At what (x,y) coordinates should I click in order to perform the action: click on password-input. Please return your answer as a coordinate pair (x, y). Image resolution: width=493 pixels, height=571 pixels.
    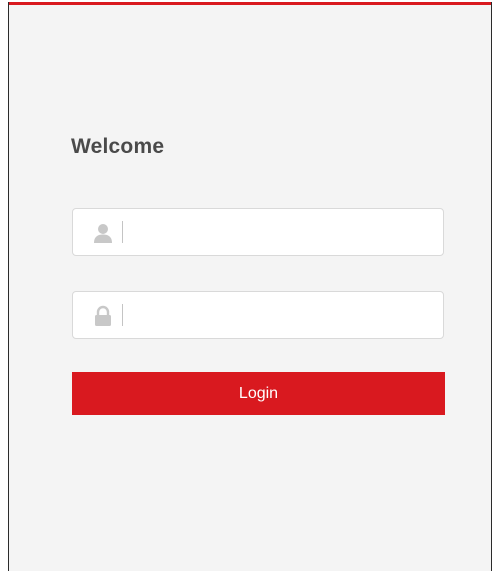
    Looking at the image, I should click on (279, 316).